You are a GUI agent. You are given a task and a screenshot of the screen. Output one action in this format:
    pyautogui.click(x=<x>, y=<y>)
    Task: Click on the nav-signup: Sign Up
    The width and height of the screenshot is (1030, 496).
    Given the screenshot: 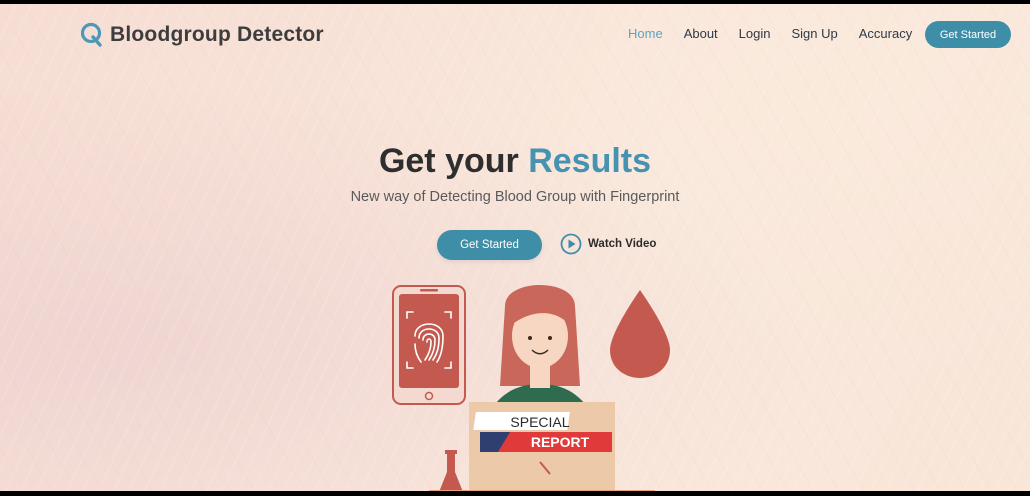 What is the action you would take?
    pyautogui.click(x=814, y=33)
    